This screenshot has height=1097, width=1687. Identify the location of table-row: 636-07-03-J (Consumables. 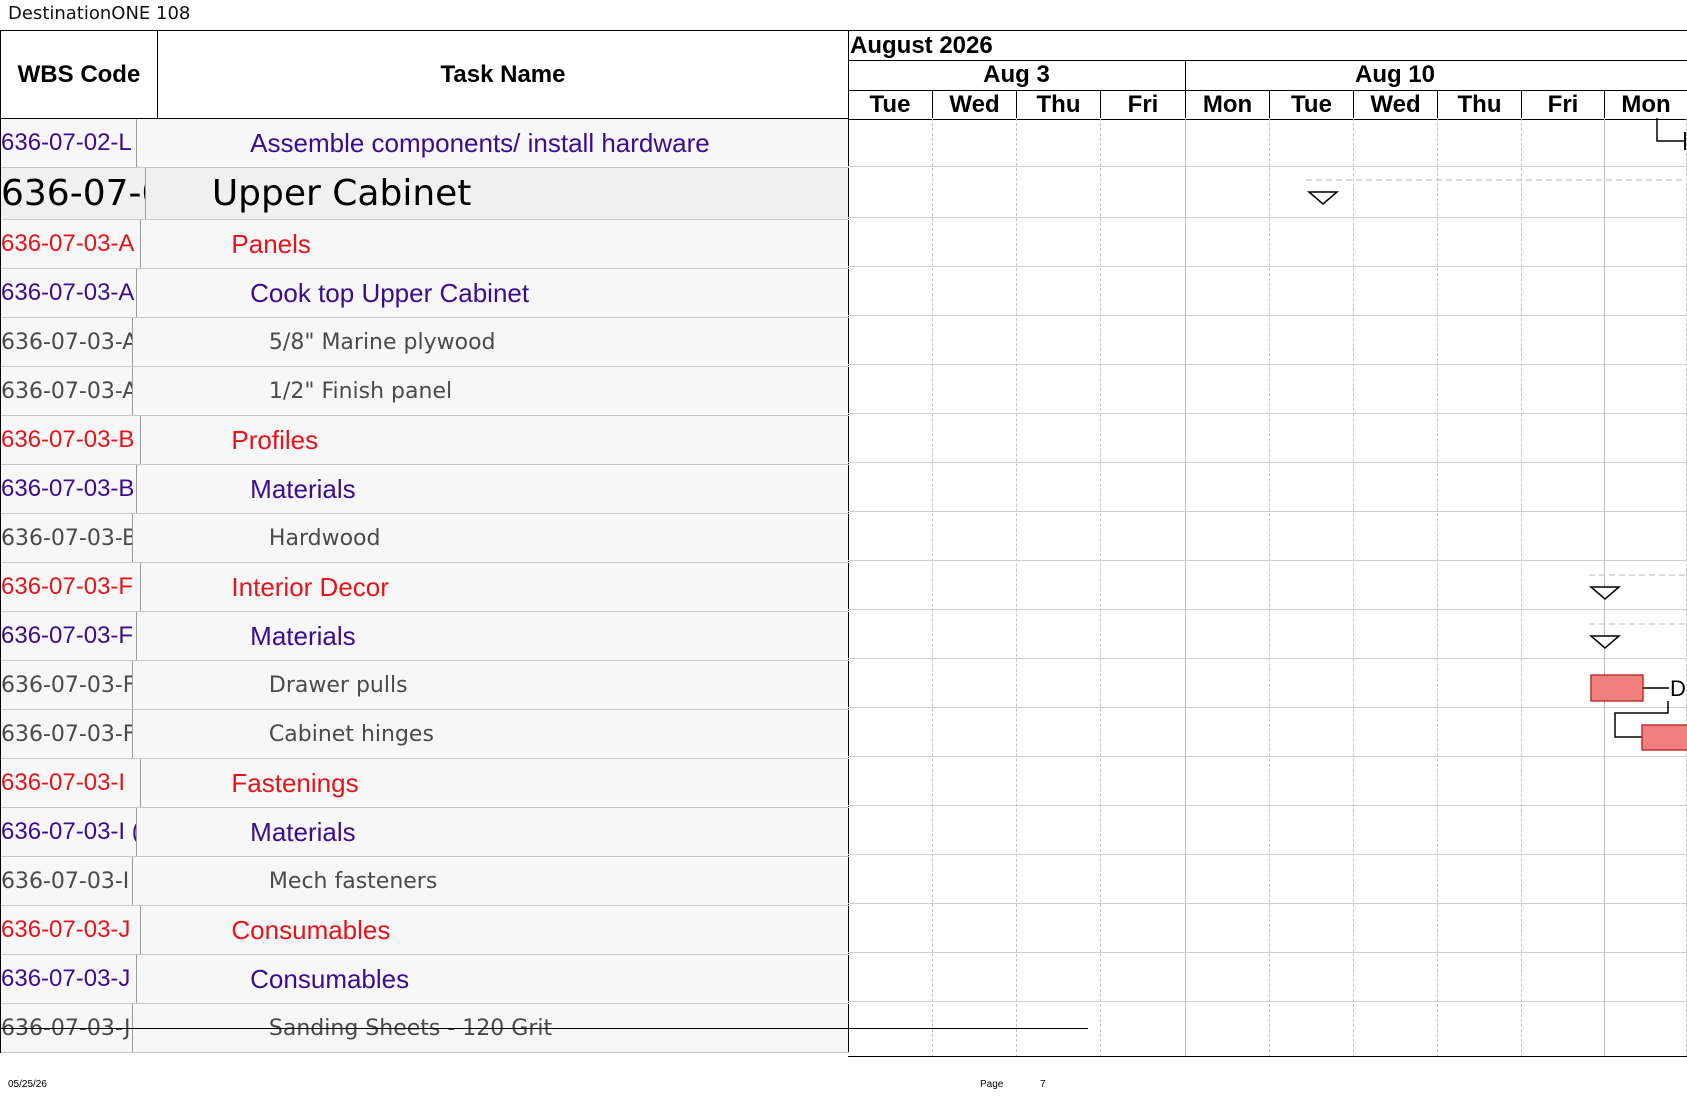
(425, 979).